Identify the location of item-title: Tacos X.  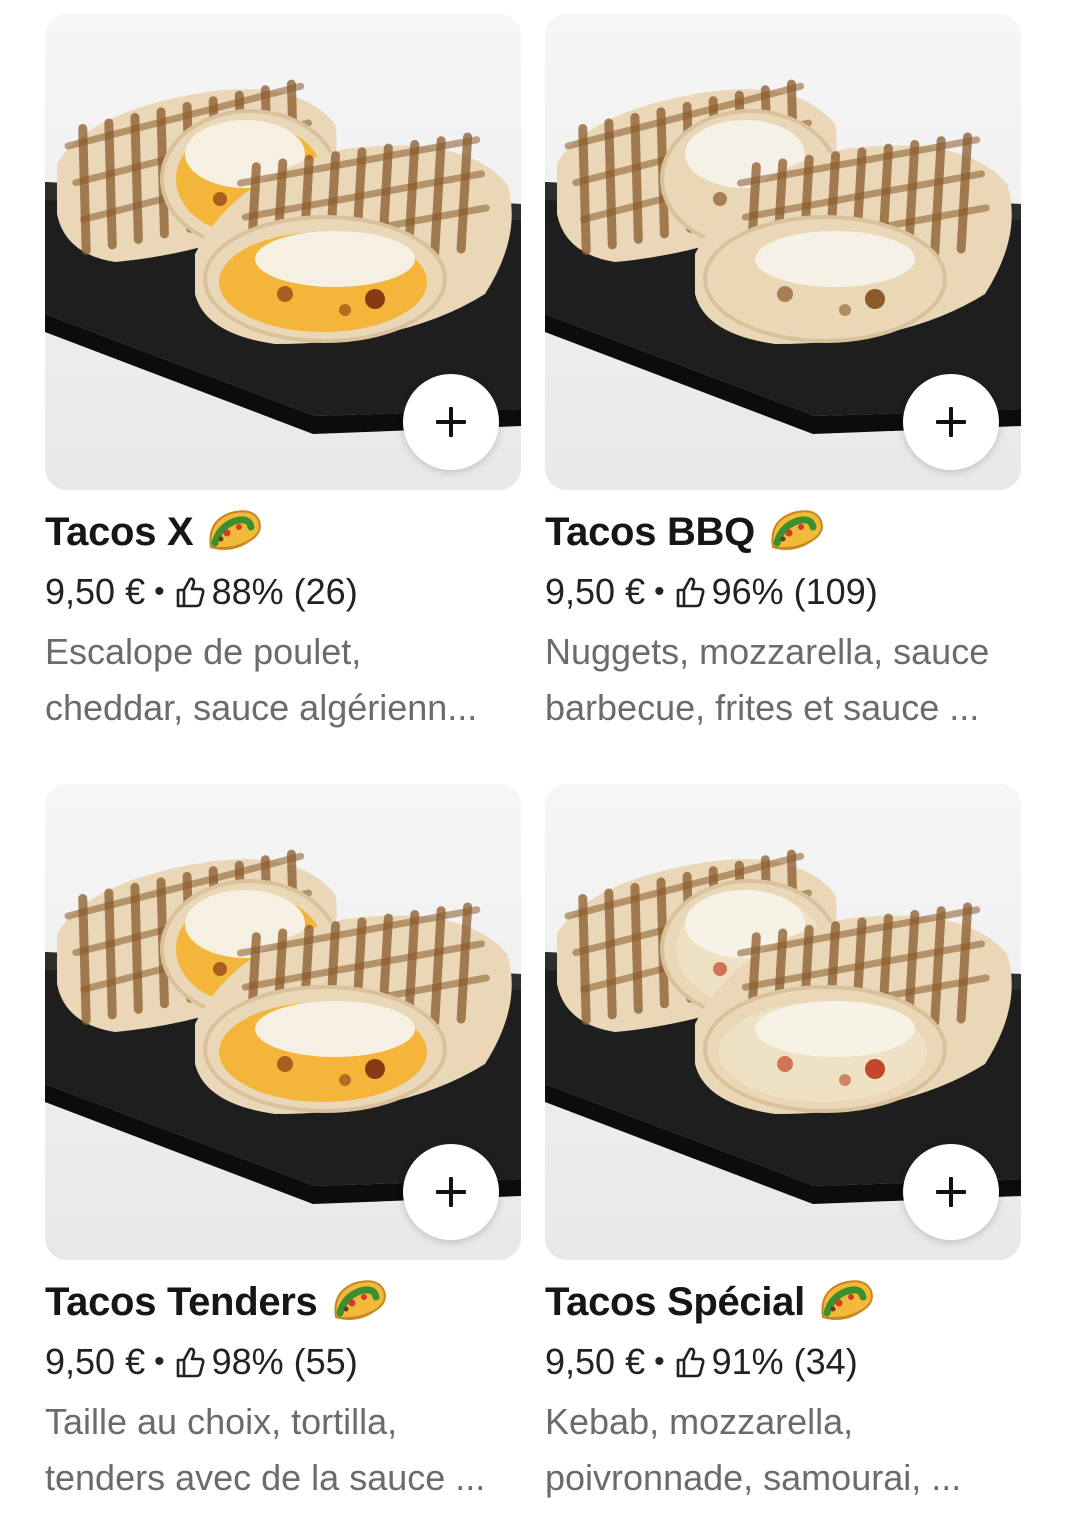
(119, 531).